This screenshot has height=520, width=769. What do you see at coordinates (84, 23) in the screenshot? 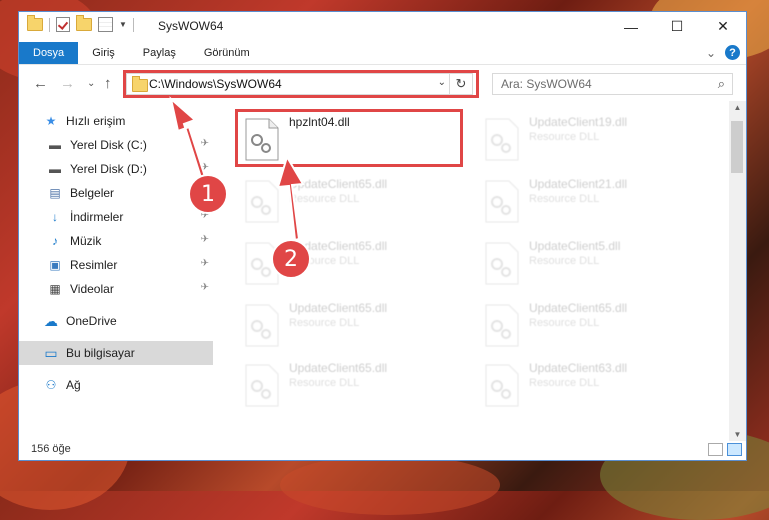
I see `new-folder-icon` at bounding box center [84, 23].